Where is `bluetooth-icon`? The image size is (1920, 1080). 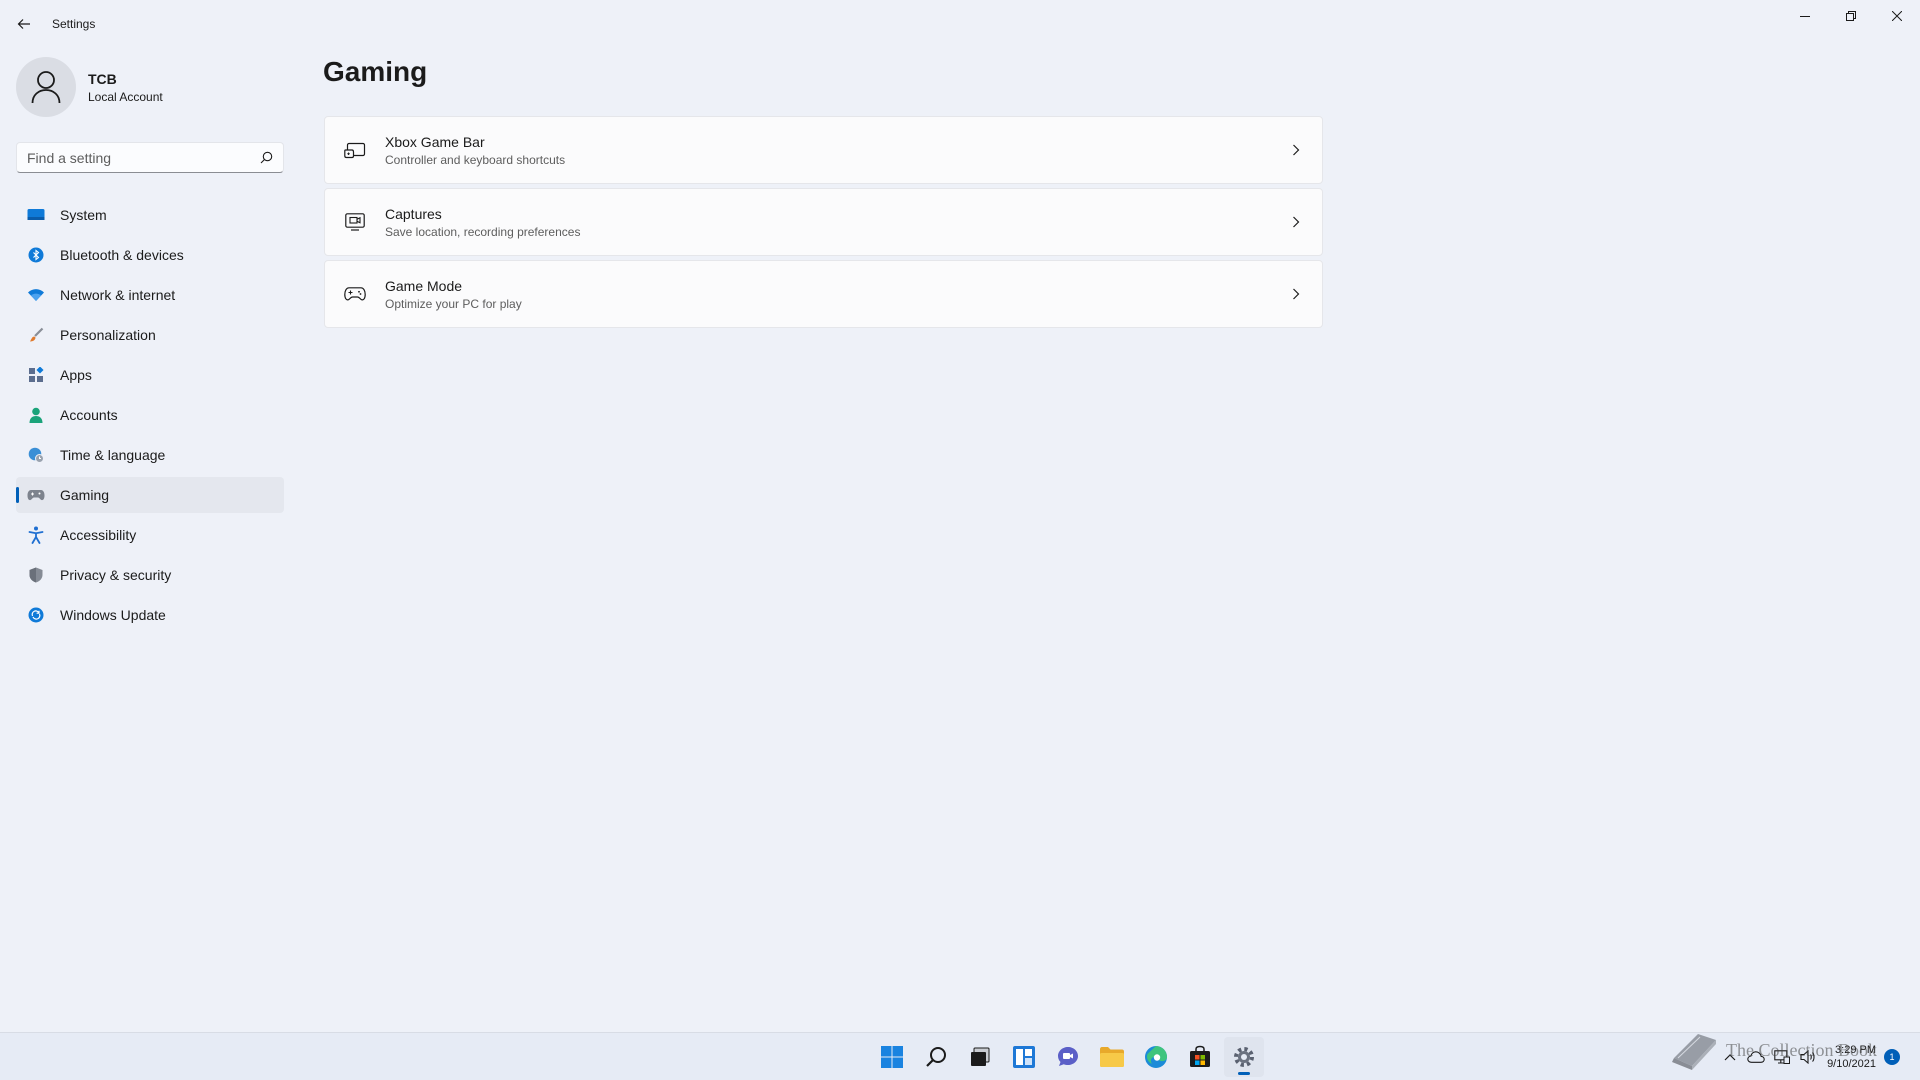 bluetooth-icon is located at coordinates (36, 255).